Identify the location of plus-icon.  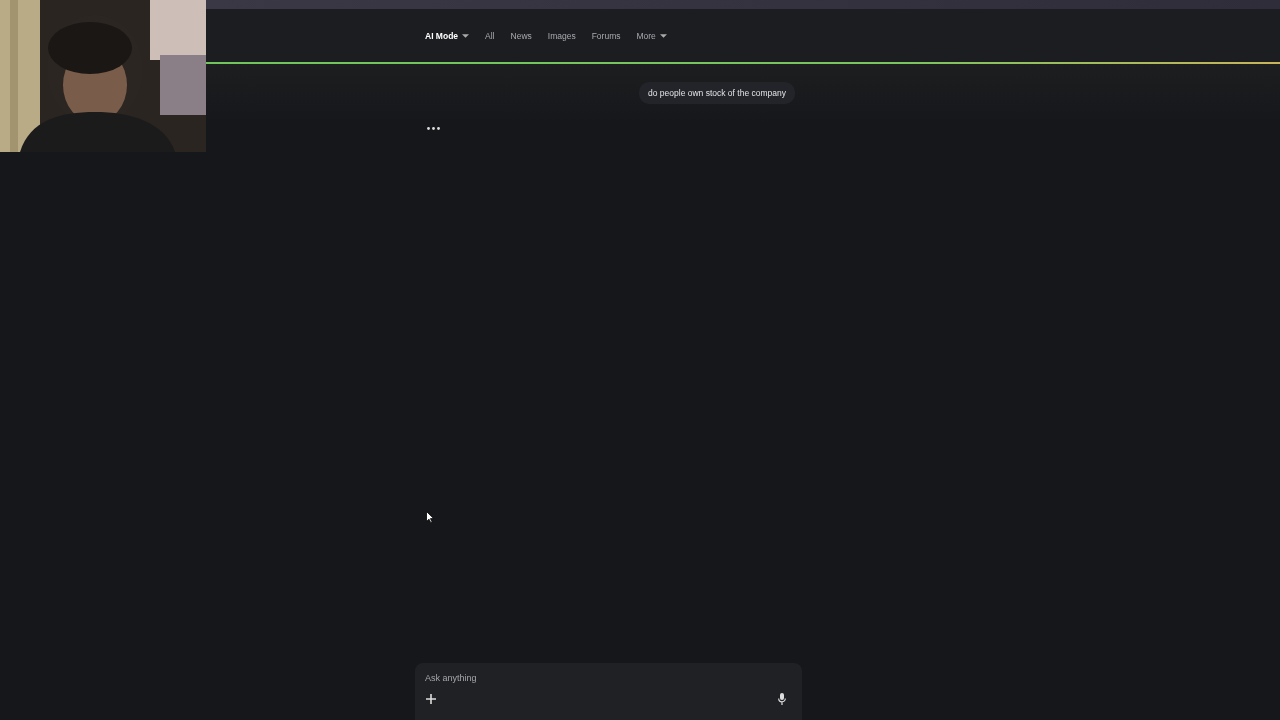
(431, 699).